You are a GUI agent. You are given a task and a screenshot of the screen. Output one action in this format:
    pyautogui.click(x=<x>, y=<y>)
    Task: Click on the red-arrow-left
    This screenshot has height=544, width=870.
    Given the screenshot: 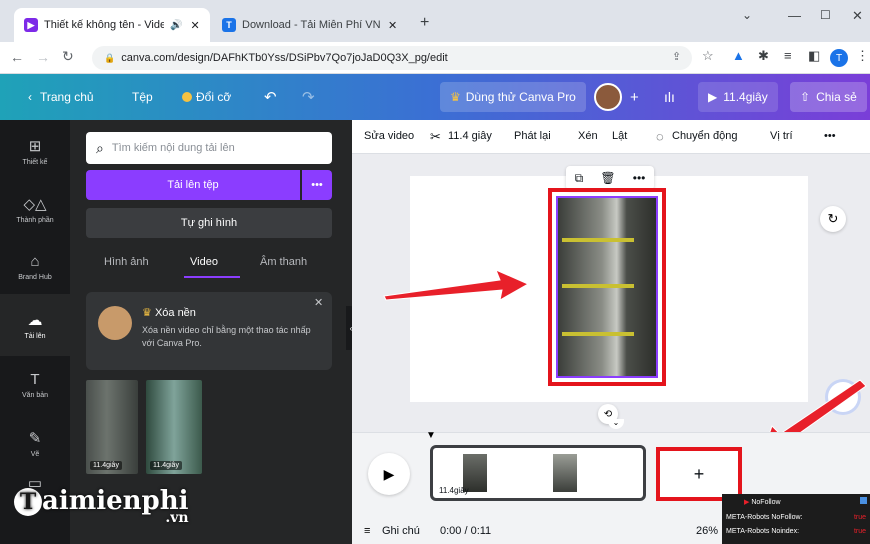 What is the action you would take?
    pyautogui.click(x=456, y=285)
    